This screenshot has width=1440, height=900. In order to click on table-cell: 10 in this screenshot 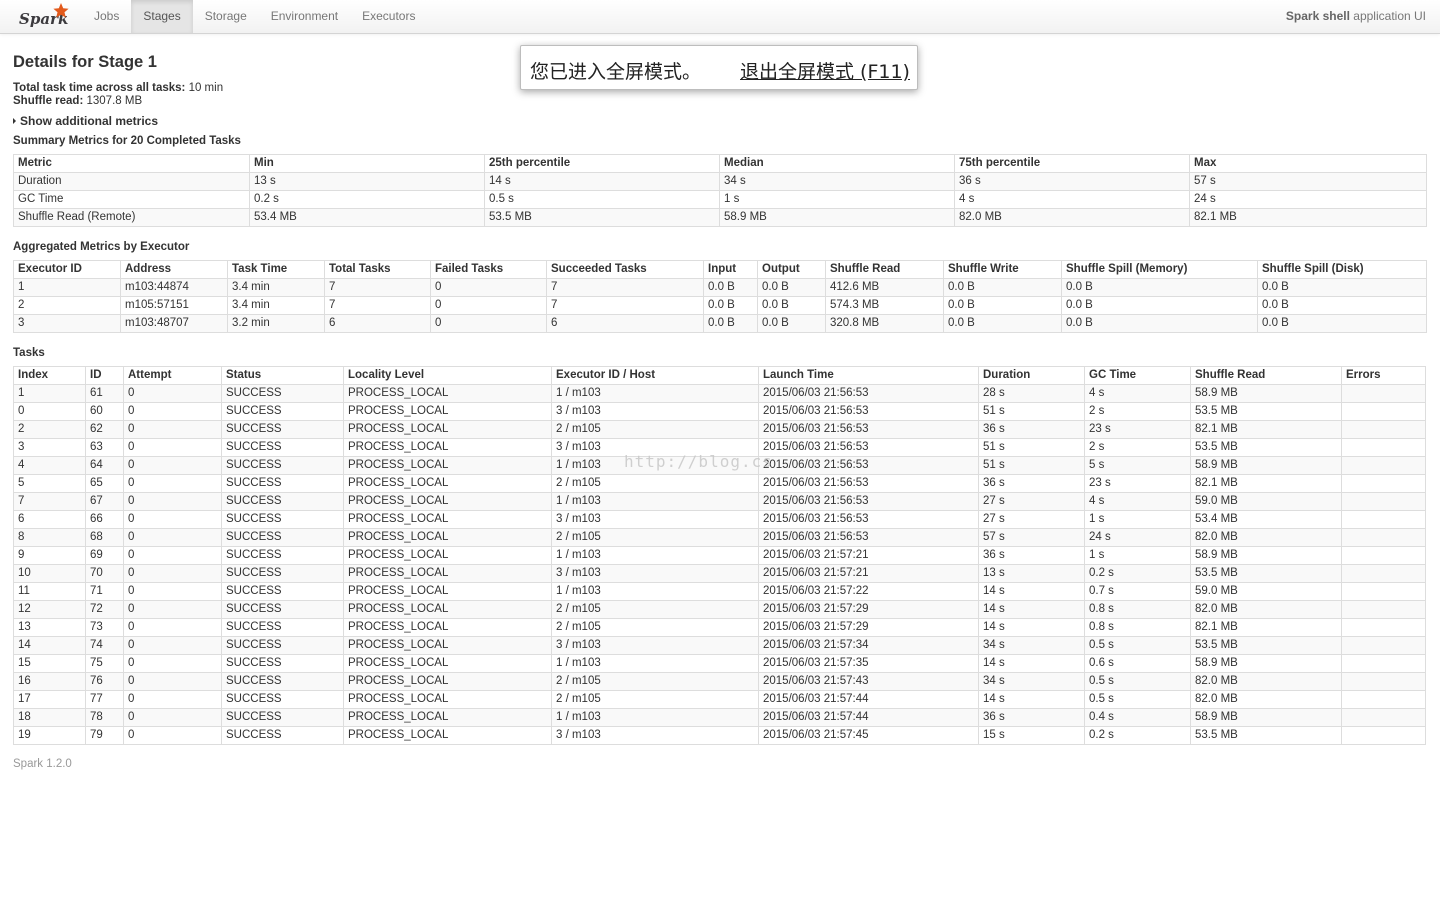, I will do `click(49, 573)`.